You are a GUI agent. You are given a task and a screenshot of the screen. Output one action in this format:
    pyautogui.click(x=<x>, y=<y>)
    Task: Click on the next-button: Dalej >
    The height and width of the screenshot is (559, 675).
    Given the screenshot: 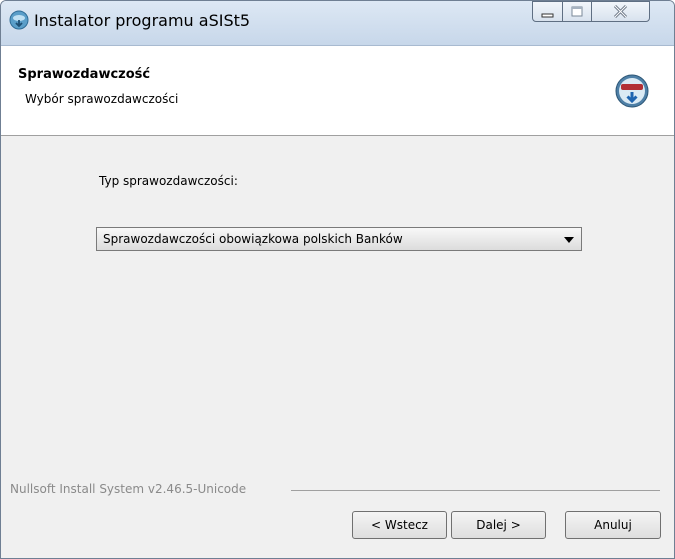 What is the action you would take?
    pyautogui.click(x=498, y=525)
    